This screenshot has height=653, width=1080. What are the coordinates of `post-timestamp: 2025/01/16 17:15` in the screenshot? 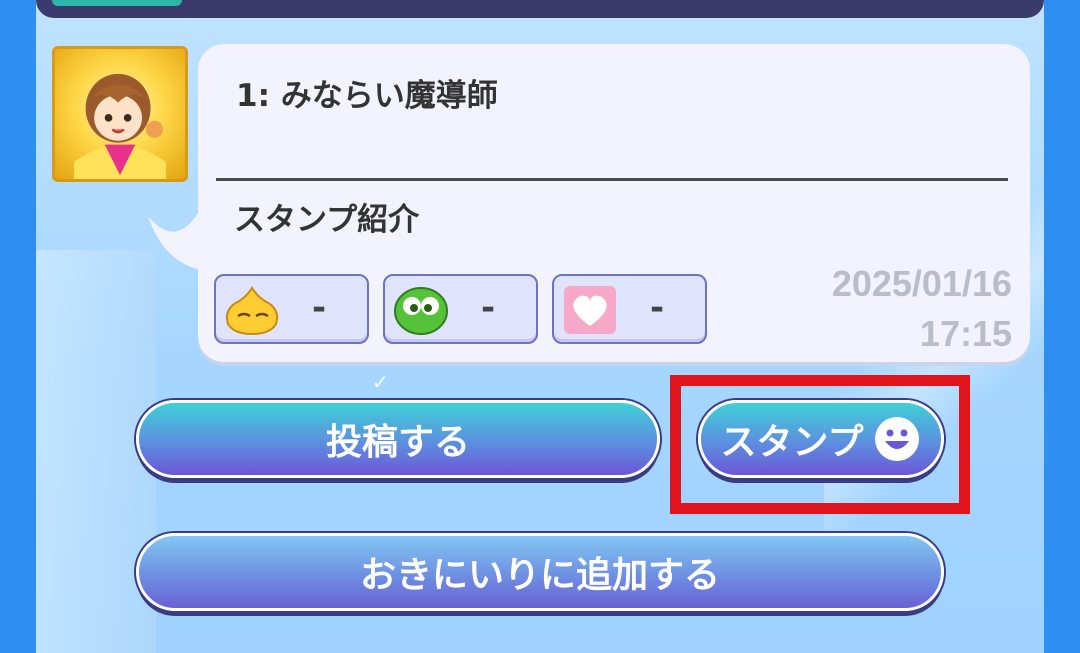 It's located at (922, 309).